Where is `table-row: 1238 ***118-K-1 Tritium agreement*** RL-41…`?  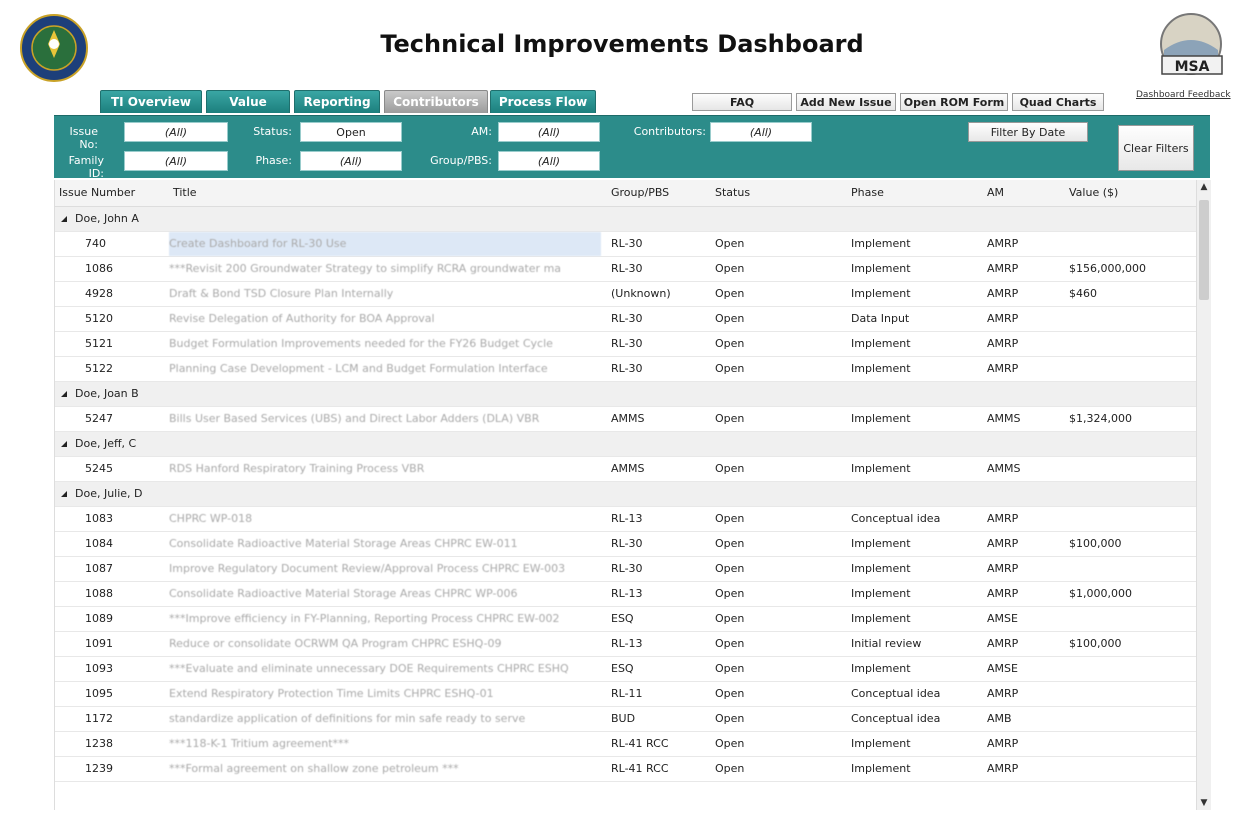
table-row: 1238 ***118-K-1 Tritium agreement*** RL-41… is located at coordinates (626, 744).